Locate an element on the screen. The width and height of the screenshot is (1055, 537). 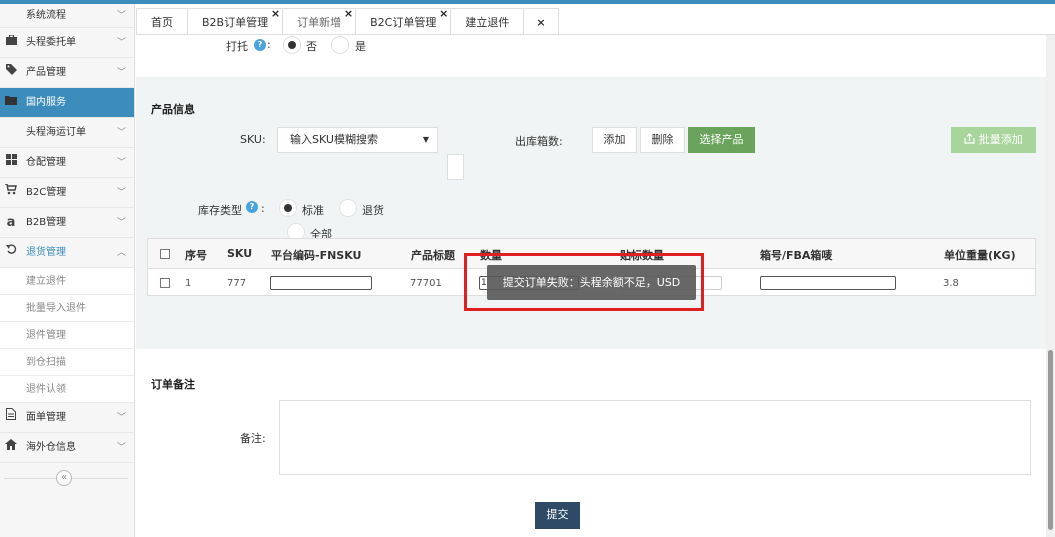
sidebar-item-first-leg-consignment: 头程委托单 ﹀ is located at coordinates (67, 43).